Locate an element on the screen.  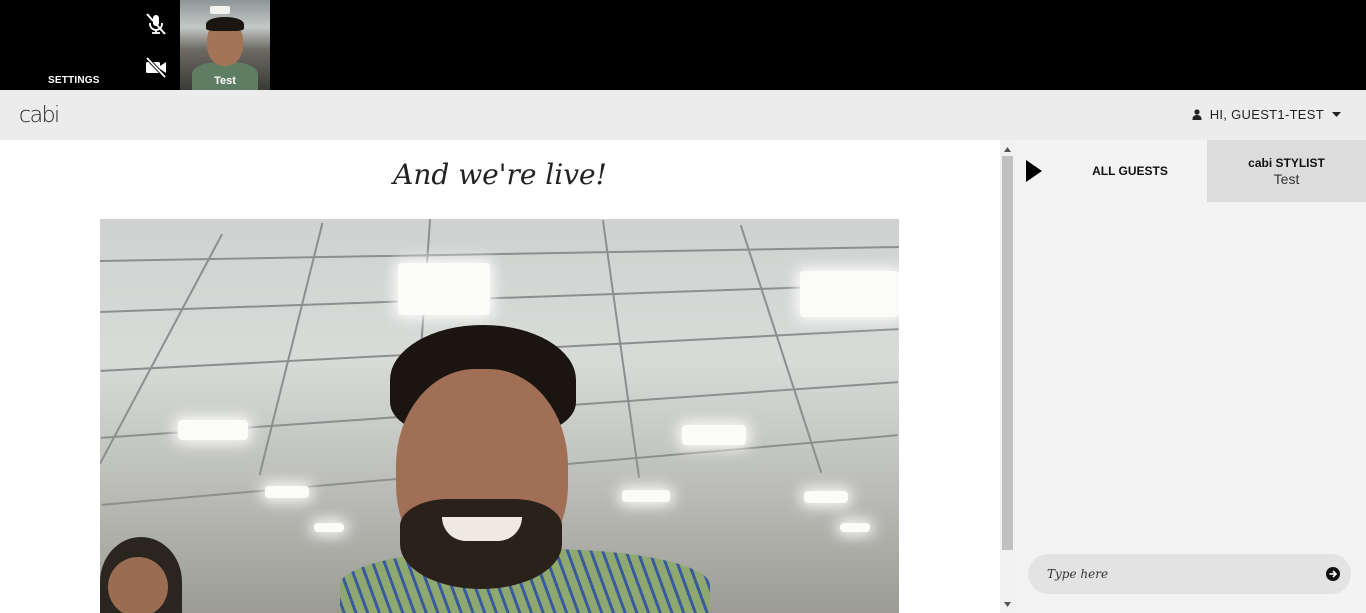
chat-message-input is located at coordinates (1173, 574).